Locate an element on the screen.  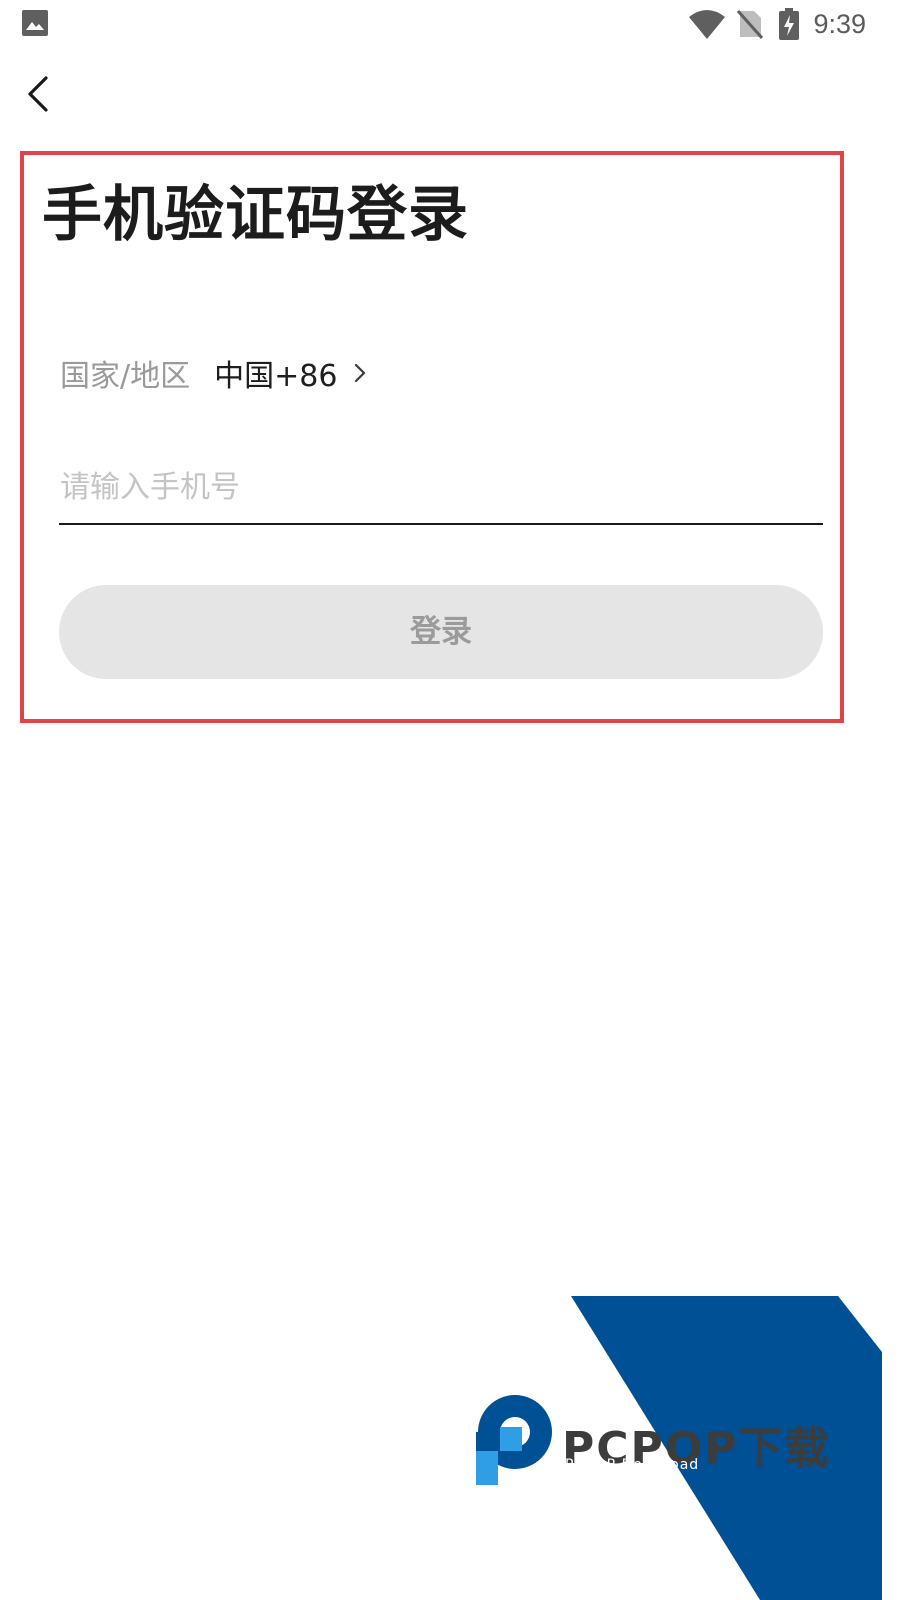
region-label: 国家/地区 is located at coordinates (125, 376).